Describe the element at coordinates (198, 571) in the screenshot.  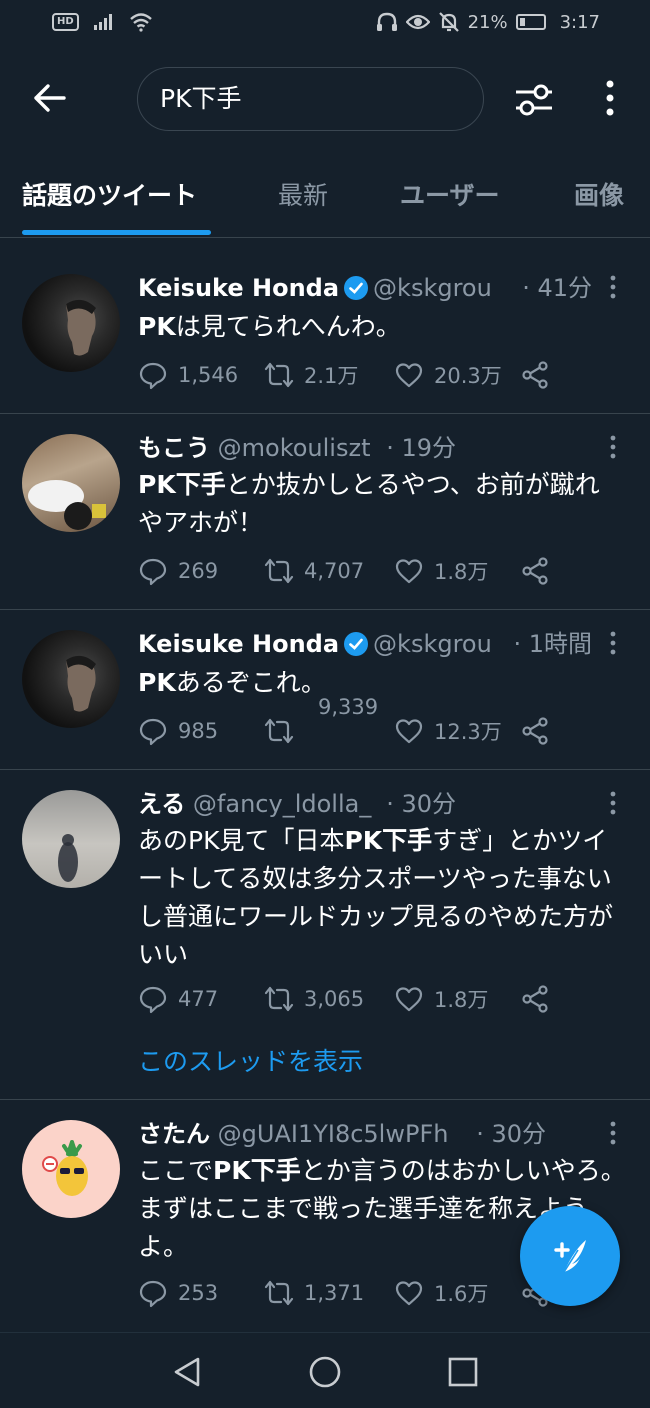
I see `reply-count: 269` at that location.